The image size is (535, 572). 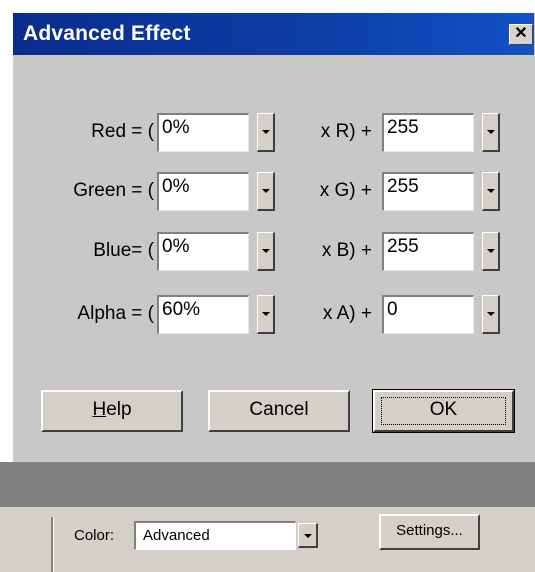 I want to click on alpha-percent-field: 60%, so click(x=203, y=314).